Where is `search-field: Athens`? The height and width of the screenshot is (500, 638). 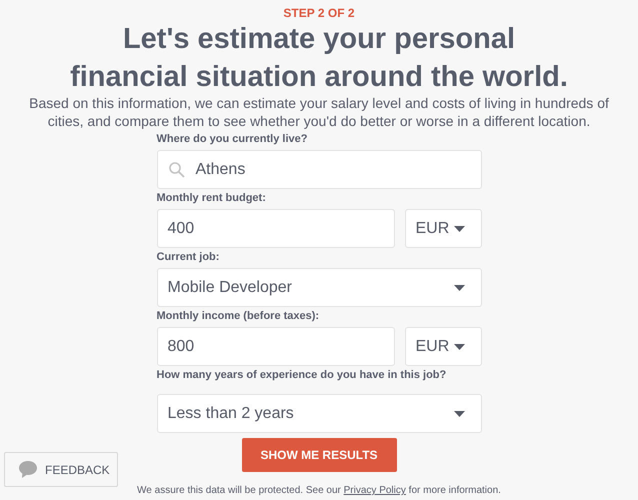
search-field: Athens is located at coordinates (319, 169).